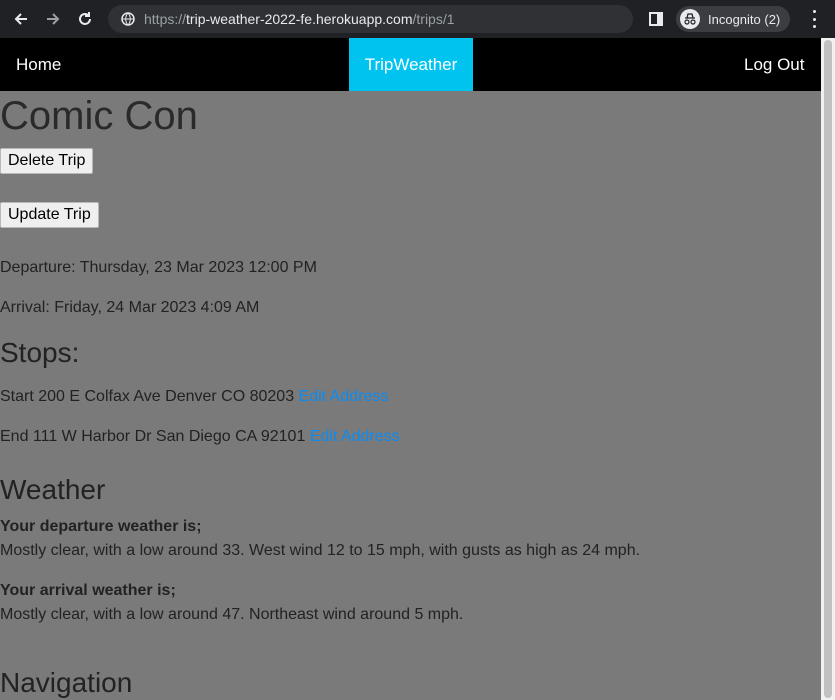 The height and width of the screenshot is (700, 835). What do you see at coordinates (165, 19) in the screenshot?
I see `url-scheme: https://` at bounding box center [165, 19].